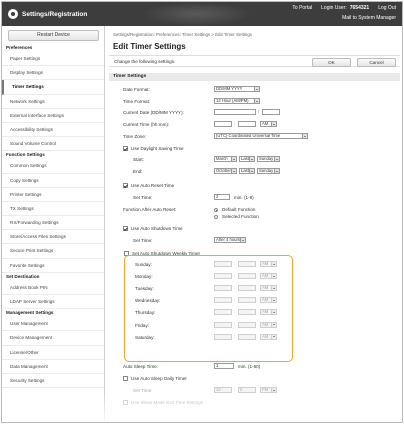  I want to click on sidebar-item-accessibility-settings: Accessibility Settings, so click(53, 130).